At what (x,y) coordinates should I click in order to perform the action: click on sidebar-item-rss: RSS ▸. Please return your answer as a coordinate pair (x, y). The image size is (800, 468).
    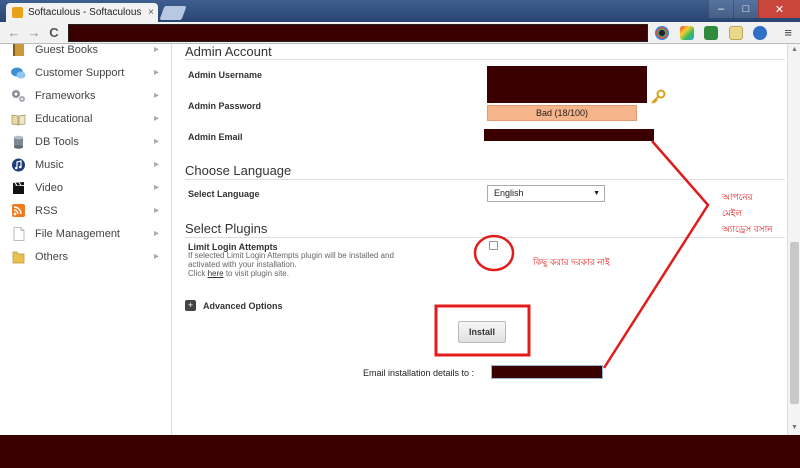
    Looking at the image, I should click on (86, 210).